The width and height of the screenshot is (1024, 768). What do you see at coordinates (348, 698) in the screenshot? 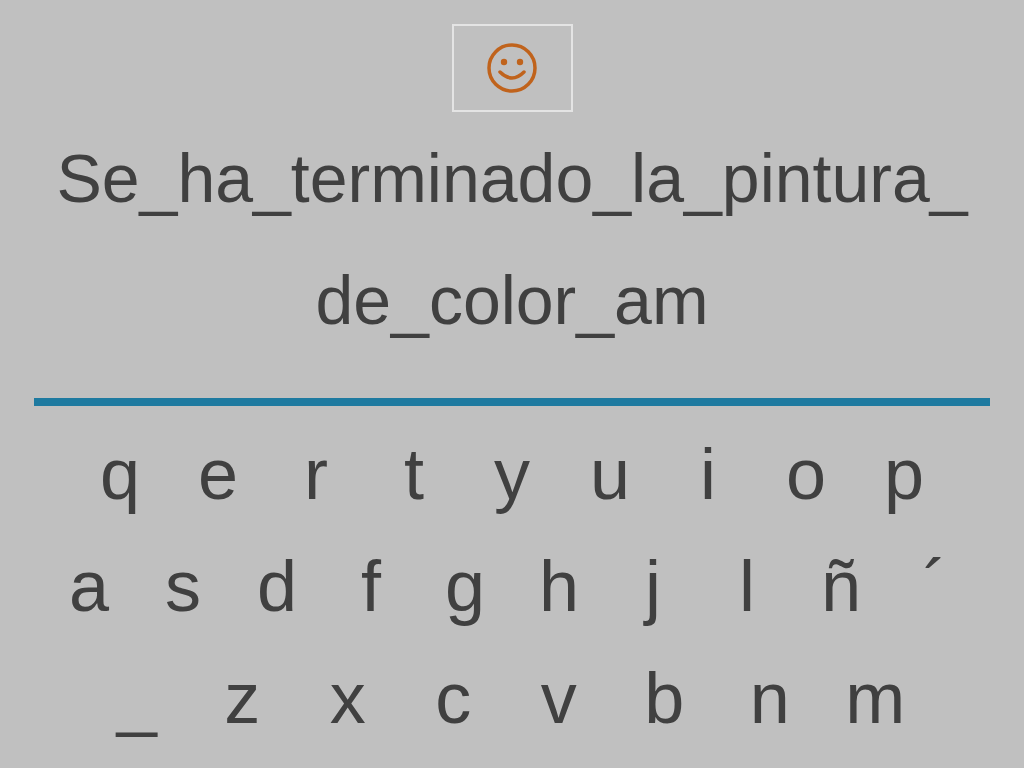
I see `letter-key: x` at bounding box center [348, 698].